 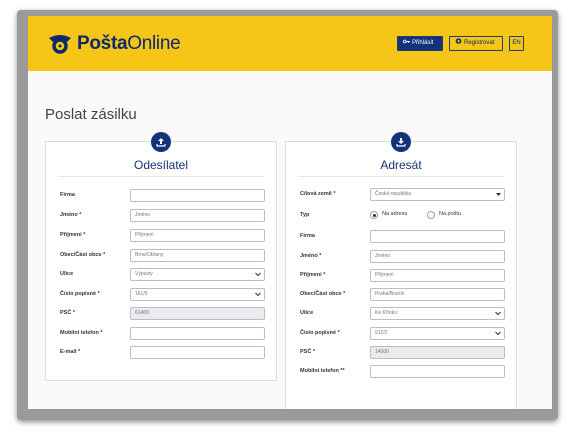 What do you see at coordinates (197, 294) in the screenshot?
I see `sender-house-number-select: 161/5` at bounding box center [197, 294].